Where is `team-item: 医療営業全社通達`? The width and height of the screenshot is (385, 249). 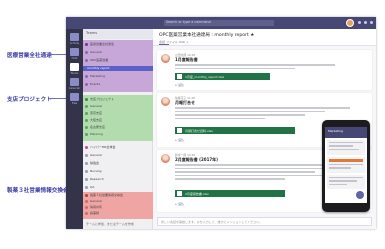 team-item: 医療営業全社通達 is located at coordinates (99, 44).